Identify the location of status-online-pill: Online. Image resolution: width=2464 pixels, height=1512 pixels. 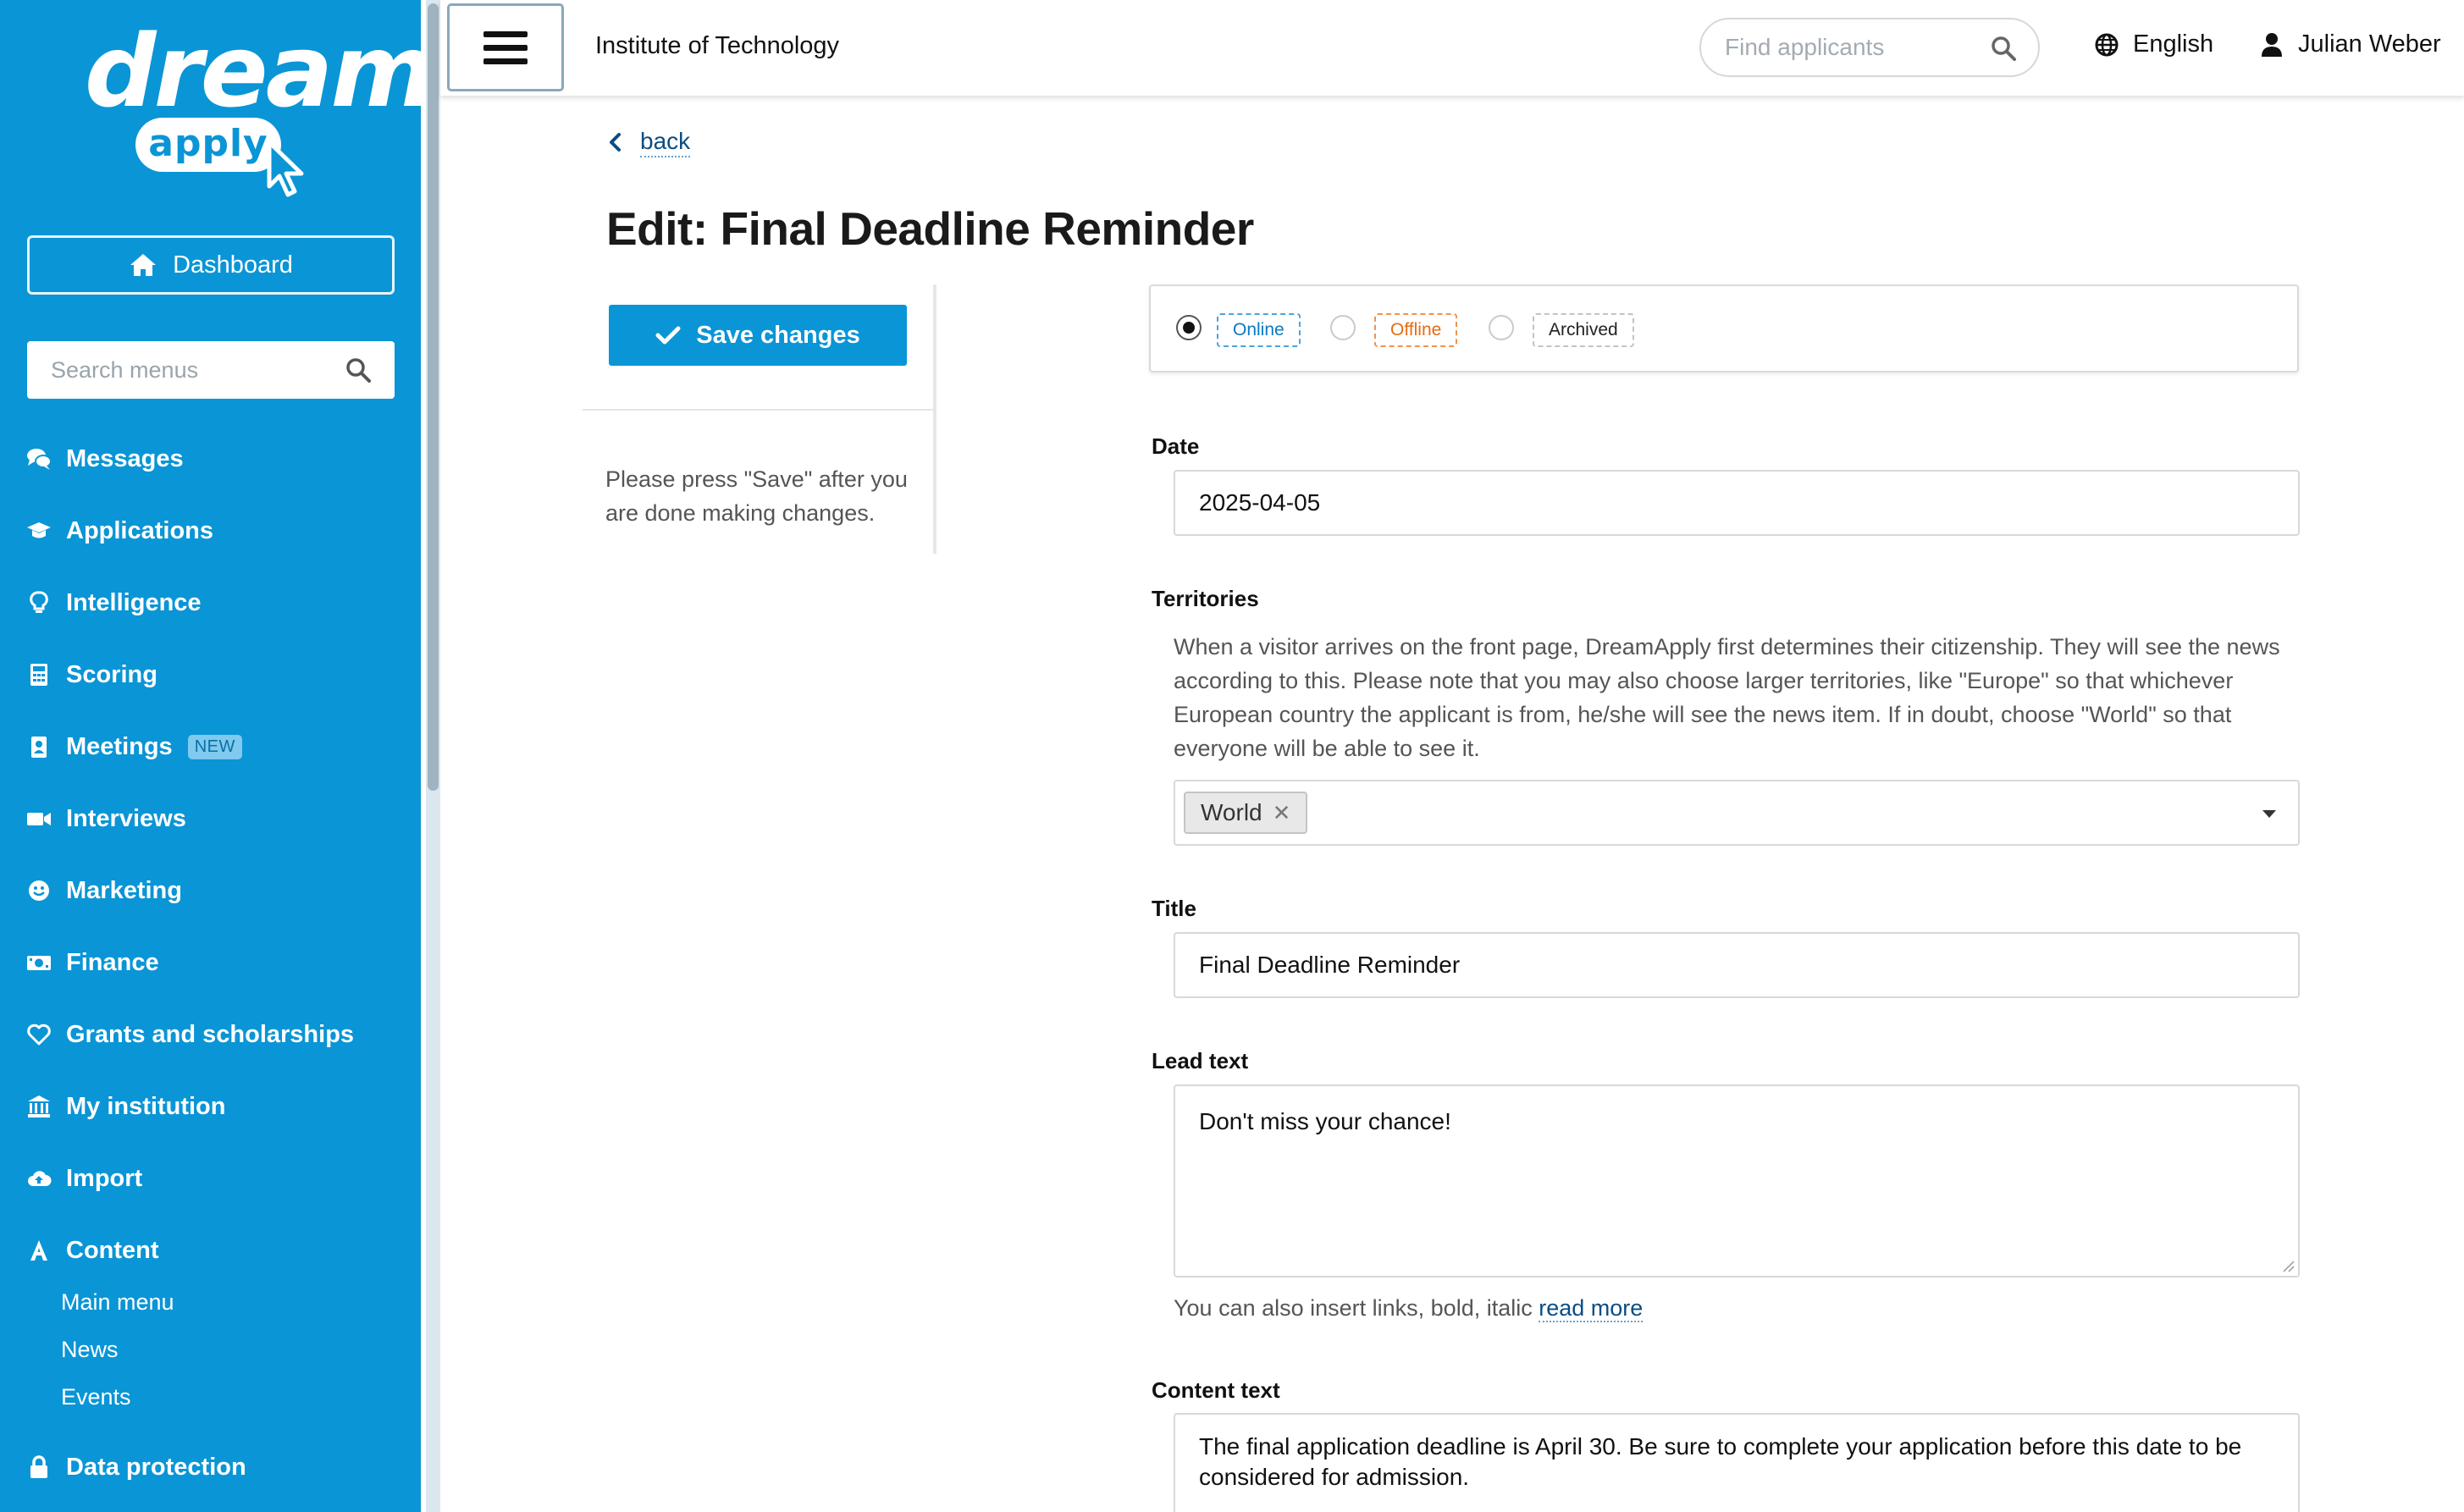
(1259, 330).